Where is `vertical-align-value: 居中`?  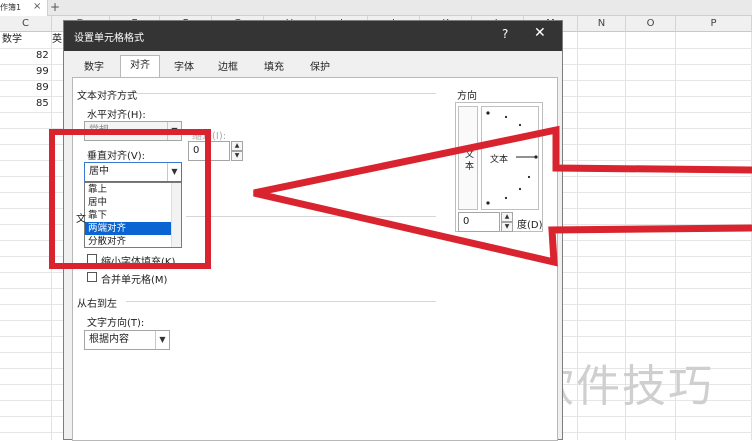
vertical-align-value: 居中 is located at coordinates (99, 171).